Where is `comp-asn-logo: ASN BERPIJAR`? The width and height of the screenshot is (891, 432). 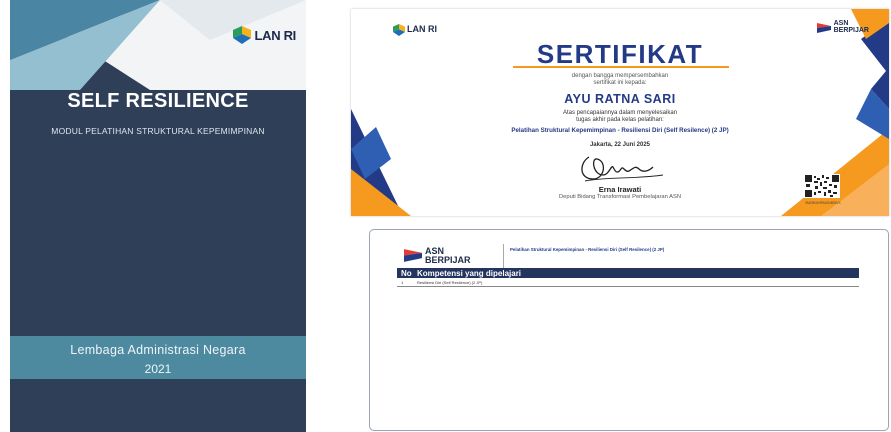 comp-asn-logo: ASN BERPIJAR is located at coordinates (437, 255).